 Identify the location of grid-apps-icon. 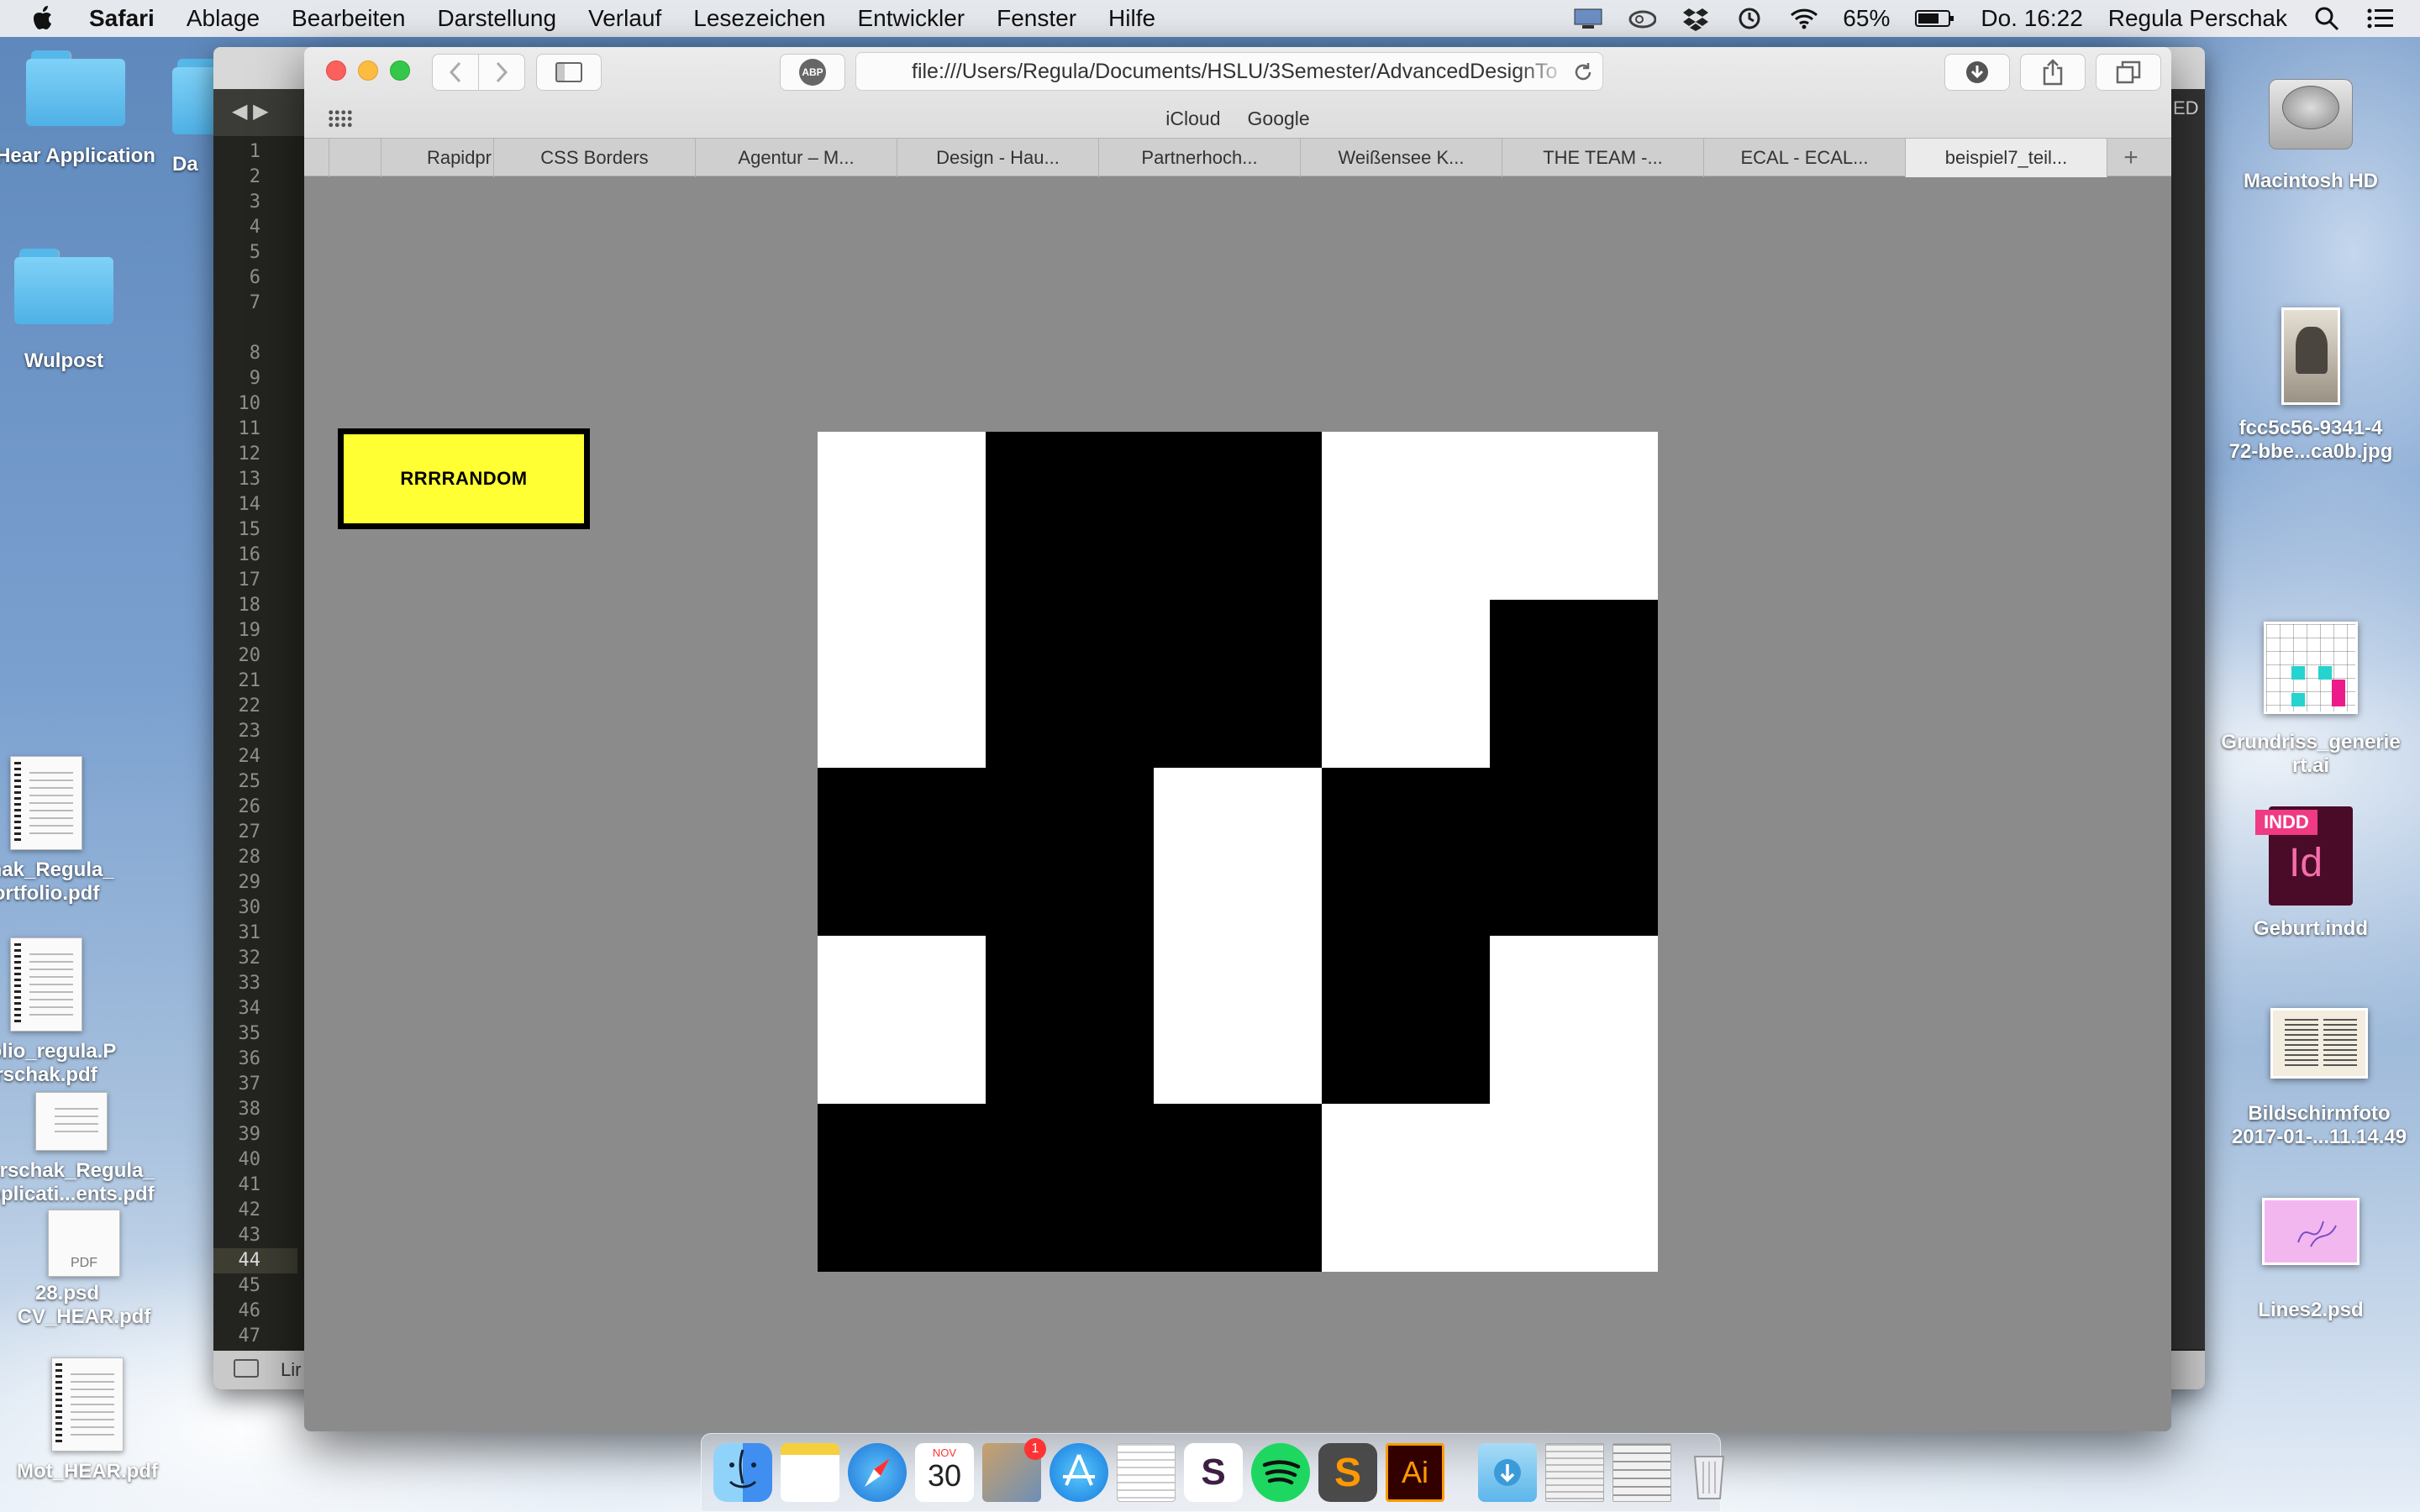
(340, 118).